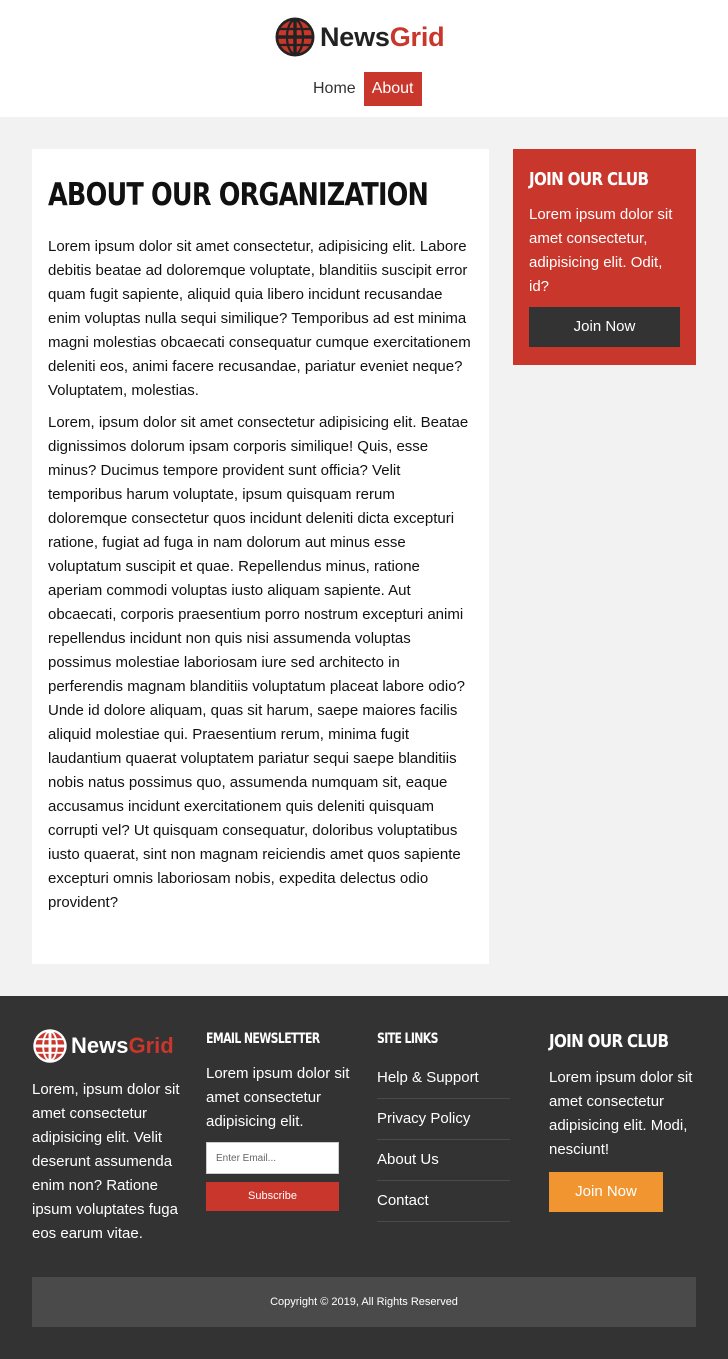  Describe the element at coordinates (408, 1039) in the screenshot. I see `site-links-title: Site Links` at that location.